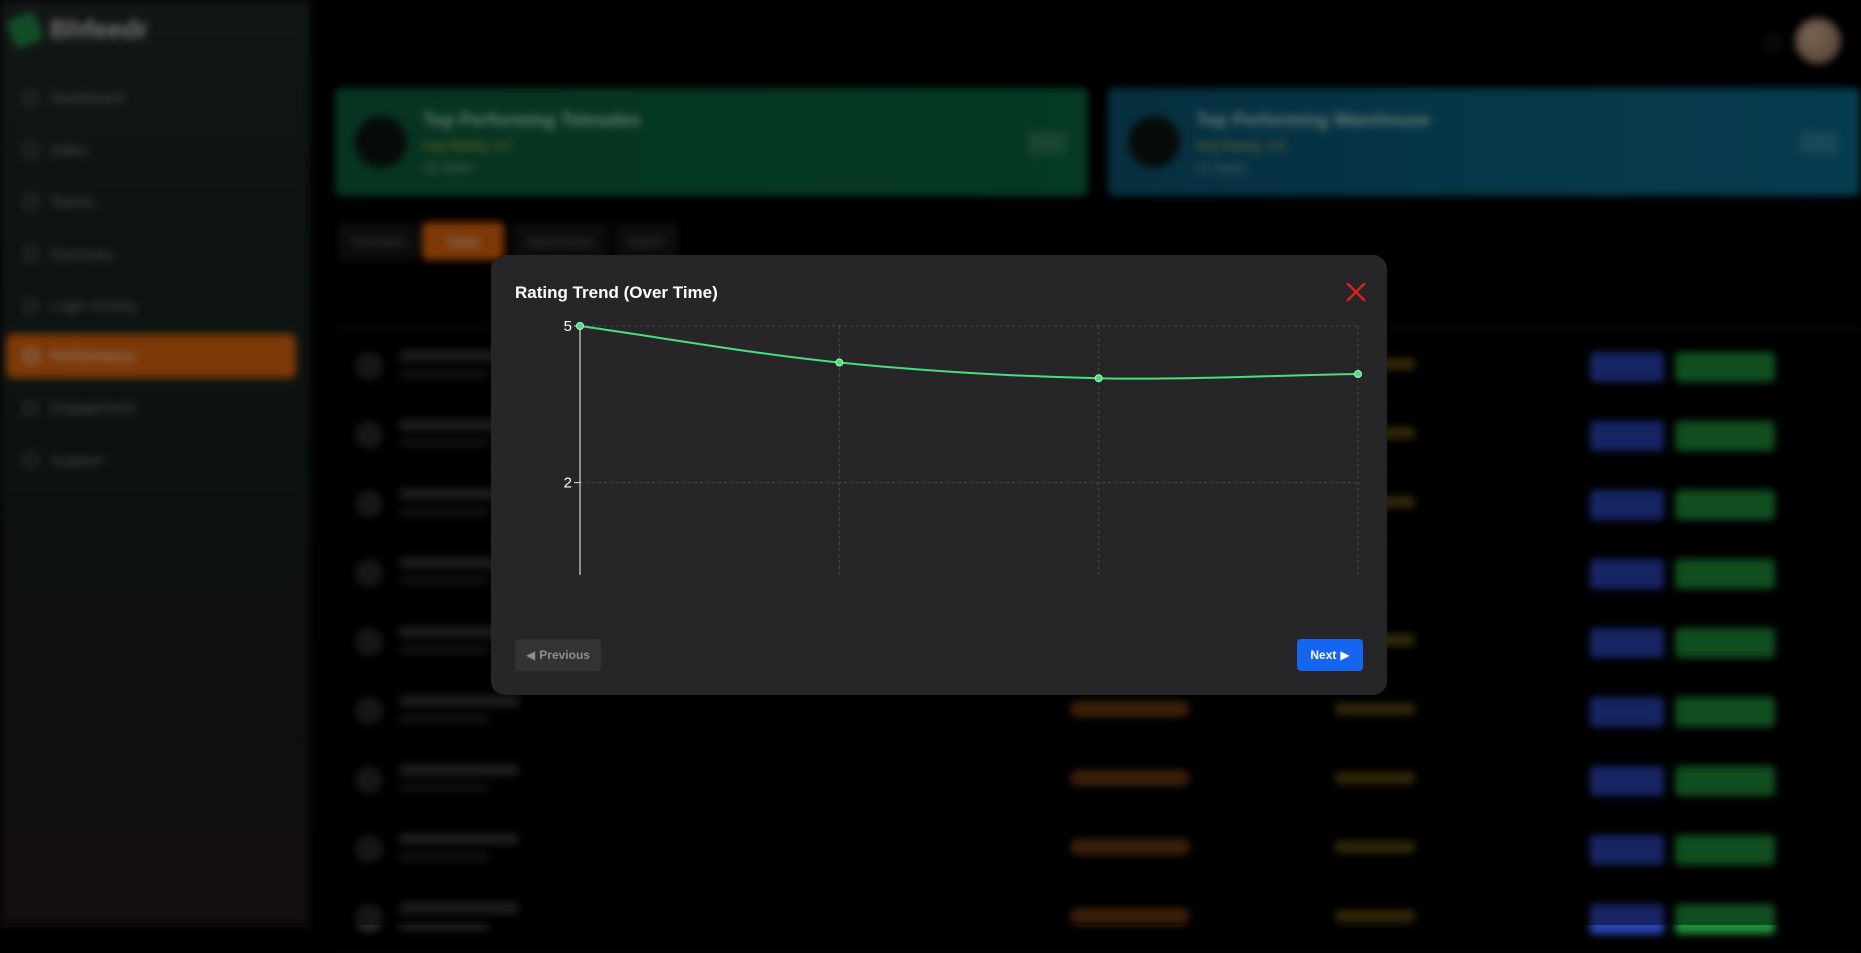 The height and width of the screenshot is (953, 1861). Describe the element at coordinates (1323, 655) in the screenshot. I see `next-label: Next` at that location.